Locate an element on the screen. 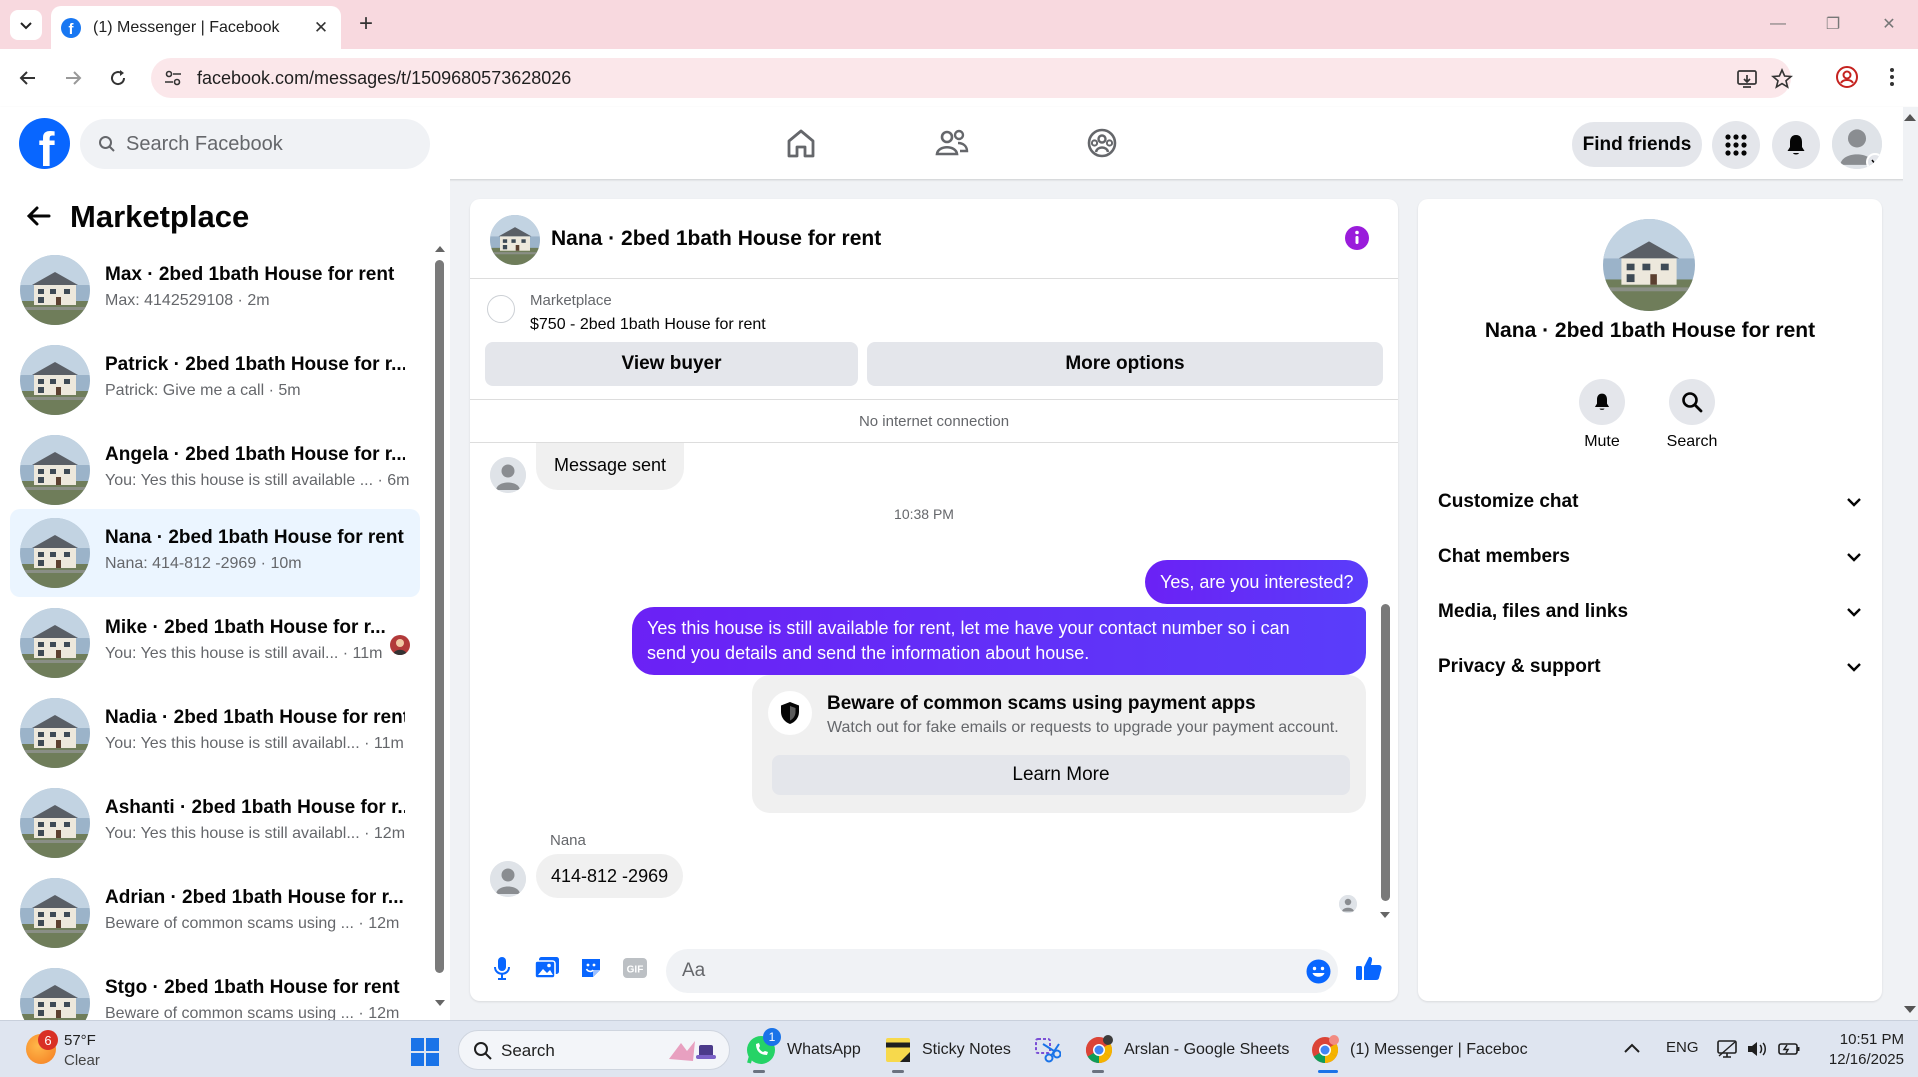 The height and width of the screenshot is (1077, 1918). message-composer: GIF is located at coordinates (934, 970).